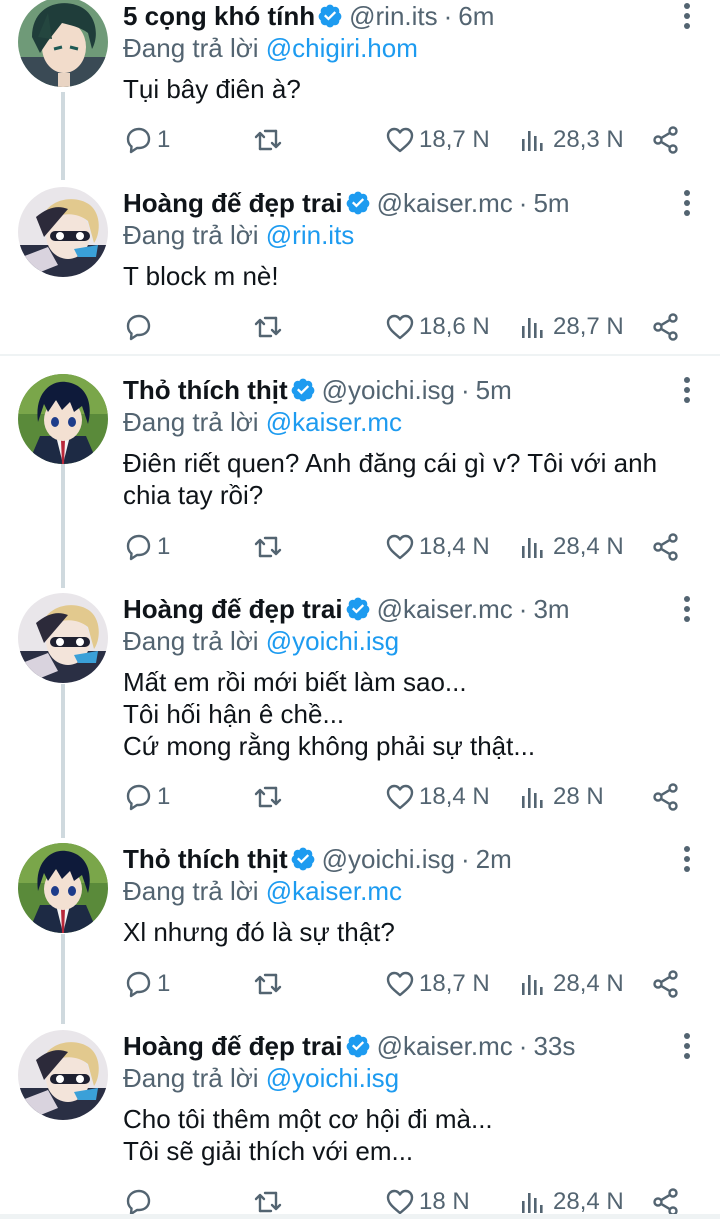 The width and height of the screenshot is (720, 1219). What do you see at coordinates (164, 796) in the screenshot?
I see `reply-count: 1` at bounding box center [164, 796].